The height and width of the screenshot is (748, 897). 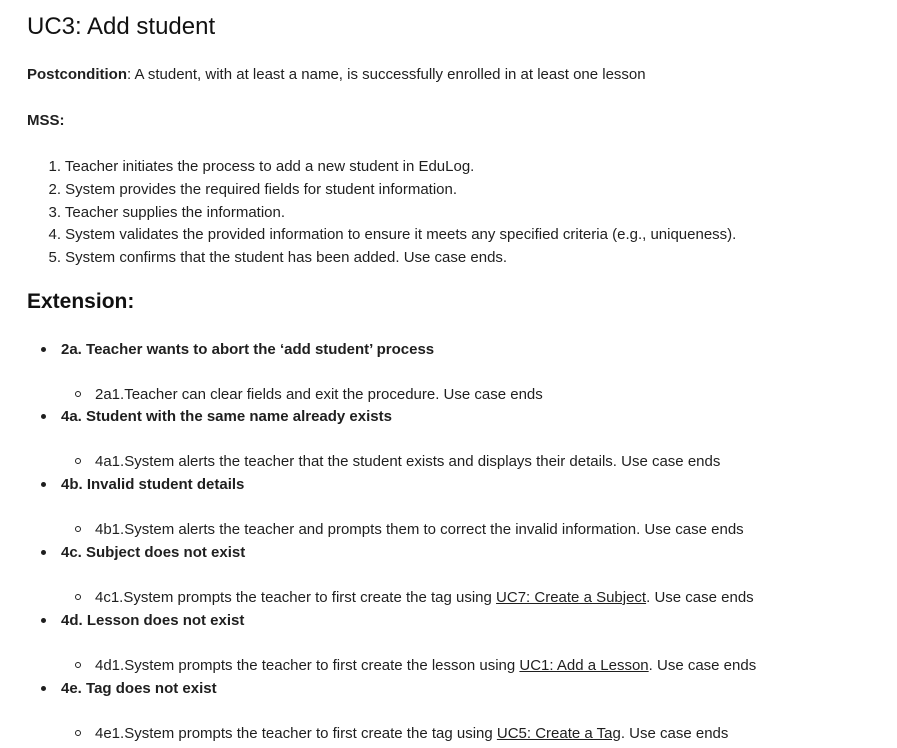 I want to click on page-title: UC3: Add student, so click(x=121, y=26).